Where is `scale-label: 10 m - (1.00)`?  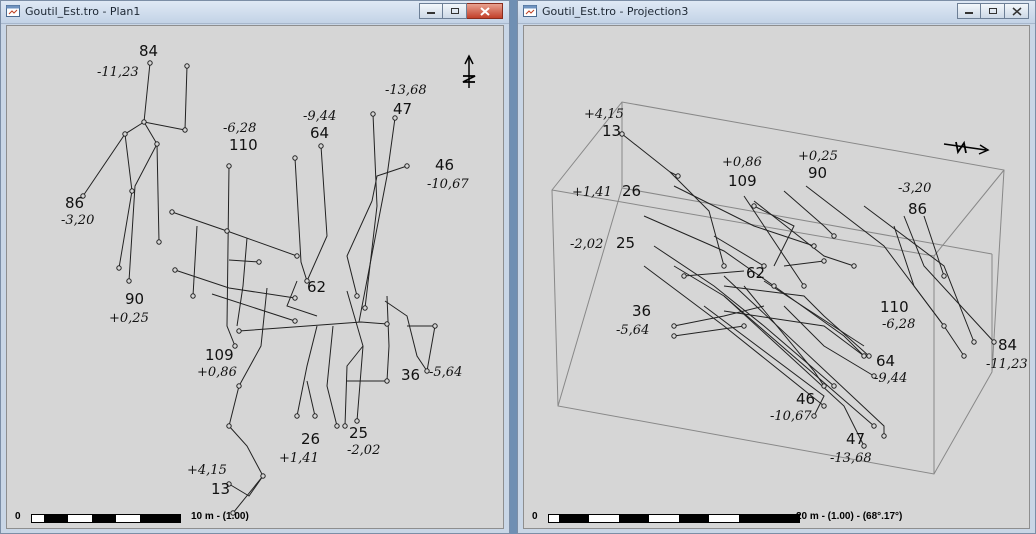 scale-label: 10 m - (1.00) is located at coordinates (220, 516).